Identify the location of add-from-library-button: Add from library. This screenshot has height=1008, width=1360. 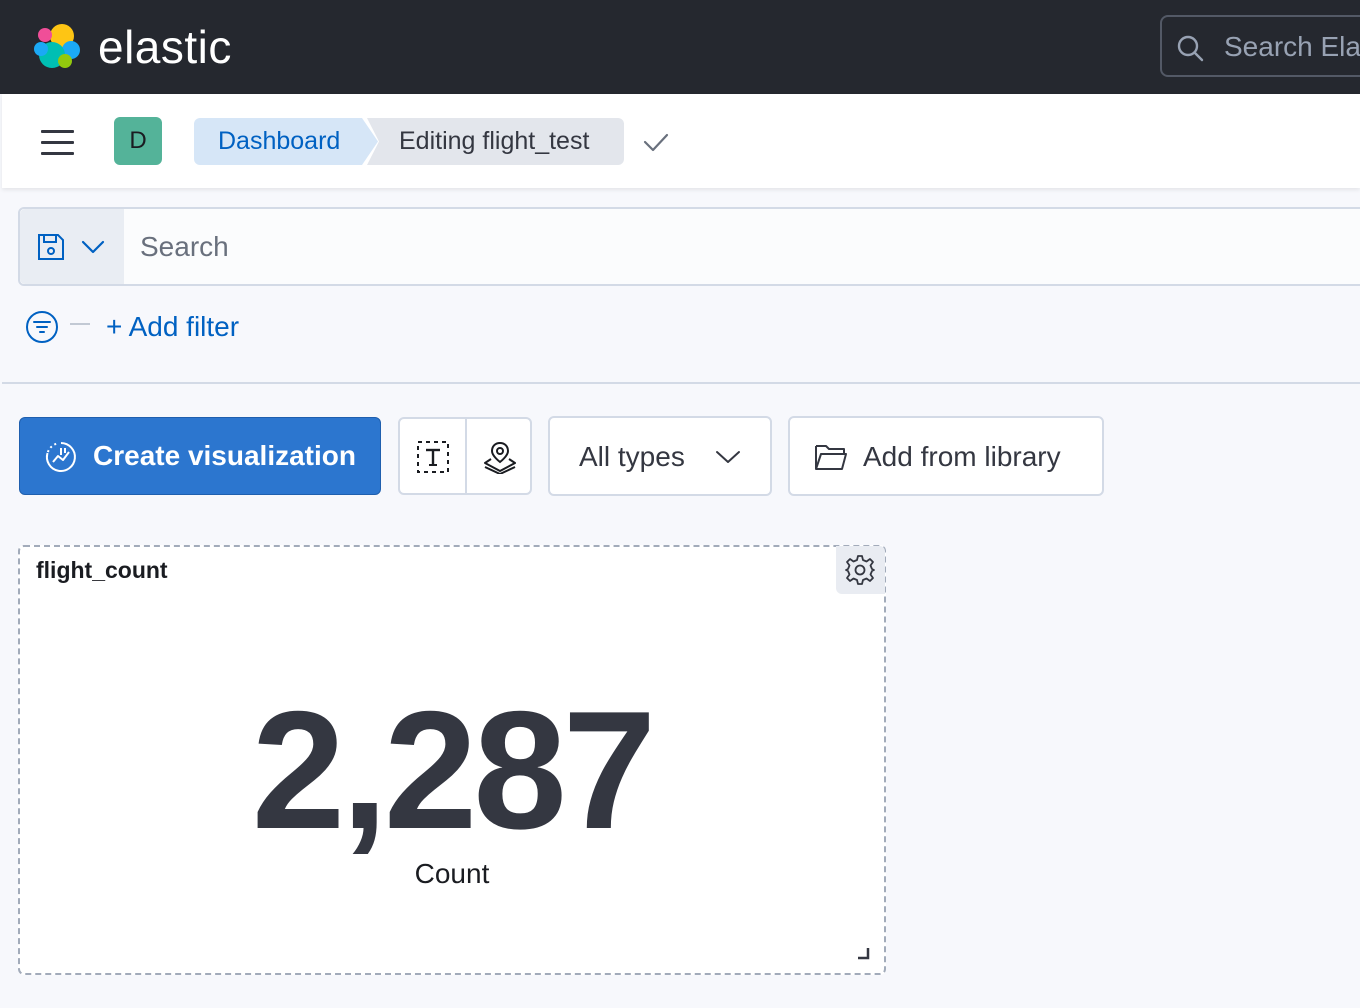
(946, 456).